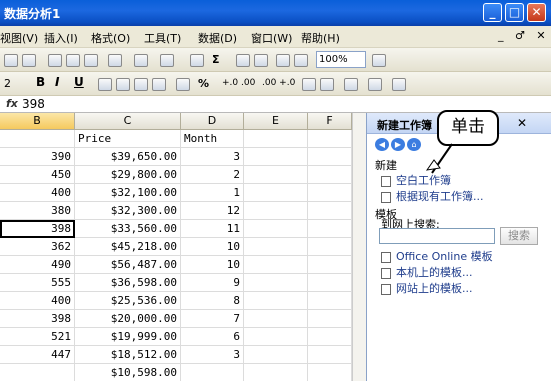  I want to click on hyperlink-icon, so click(197, 60).